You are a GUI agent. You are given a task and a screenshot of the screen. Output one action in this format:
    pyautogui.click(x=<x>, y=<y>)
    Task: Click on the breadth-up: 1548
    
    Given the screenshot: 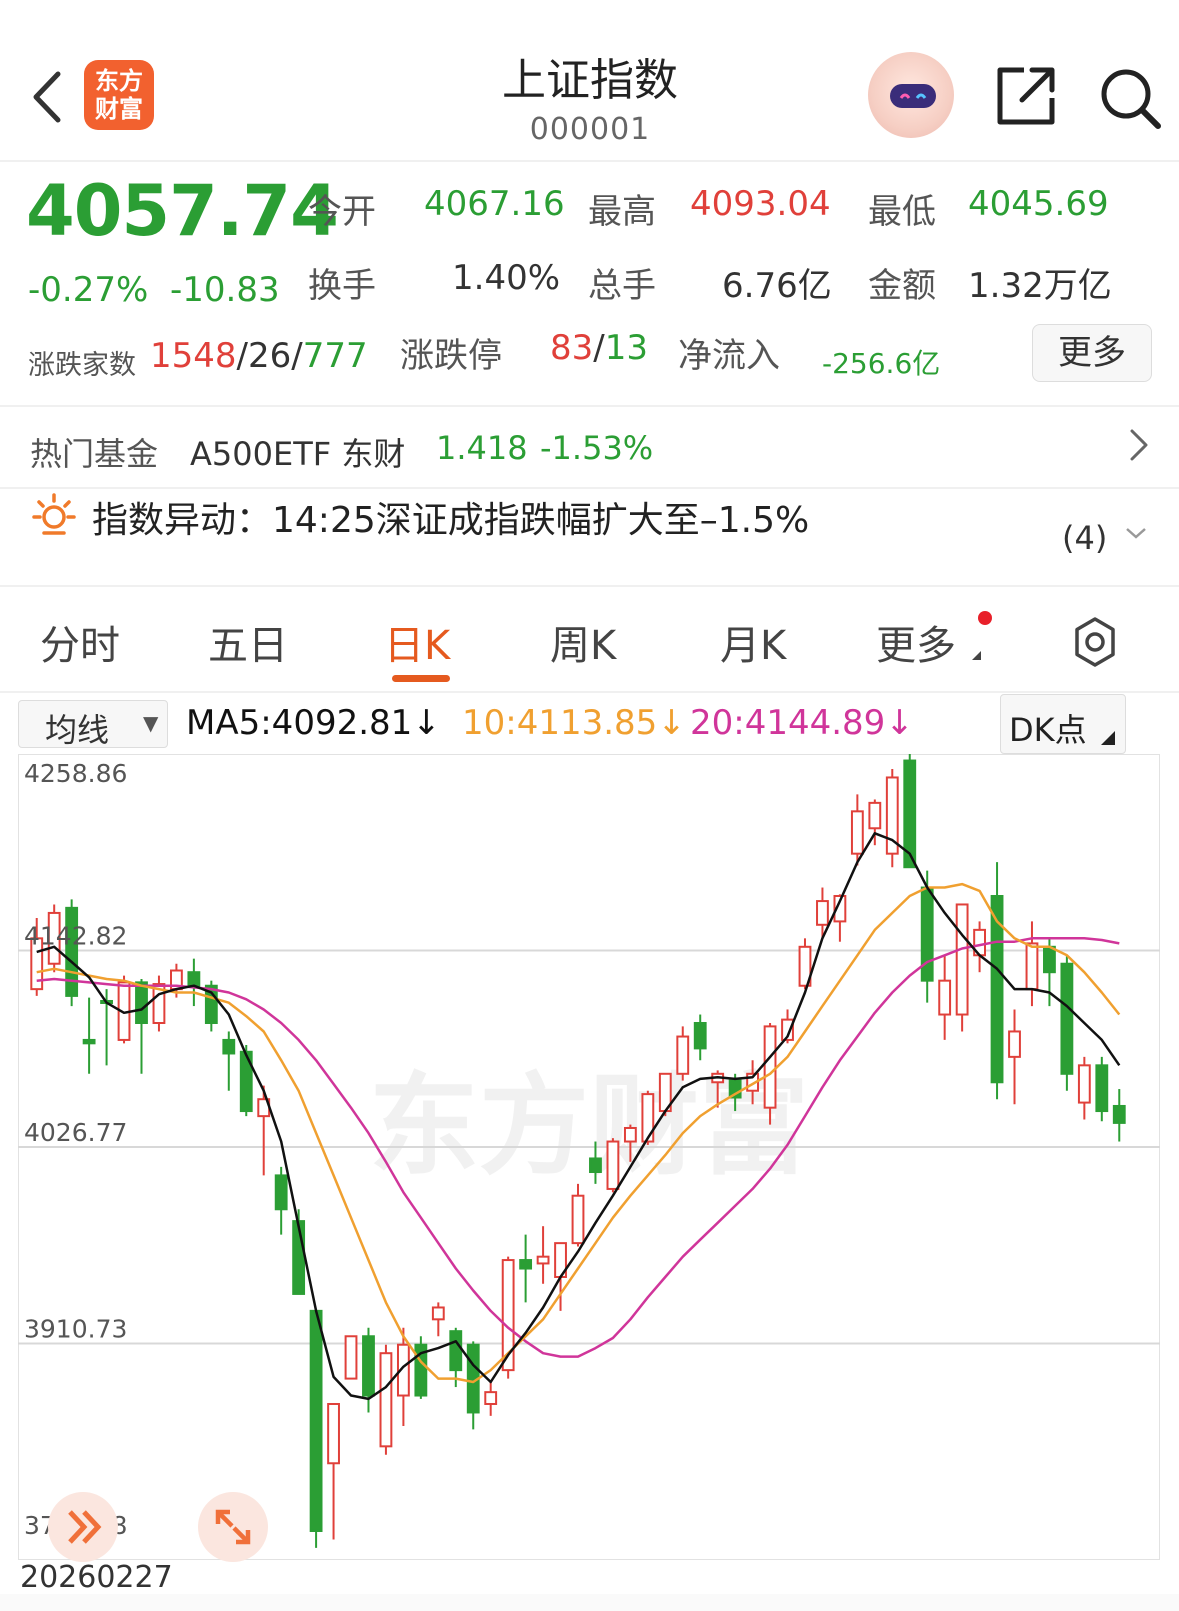 What is the action you would take?
    pyautogui.click(x=193, y=356)
    